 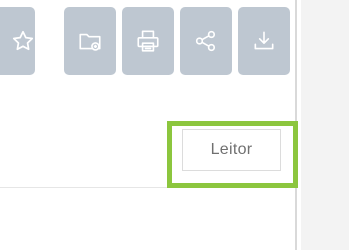 I want to click on print-button, so click(x=148, y=41).